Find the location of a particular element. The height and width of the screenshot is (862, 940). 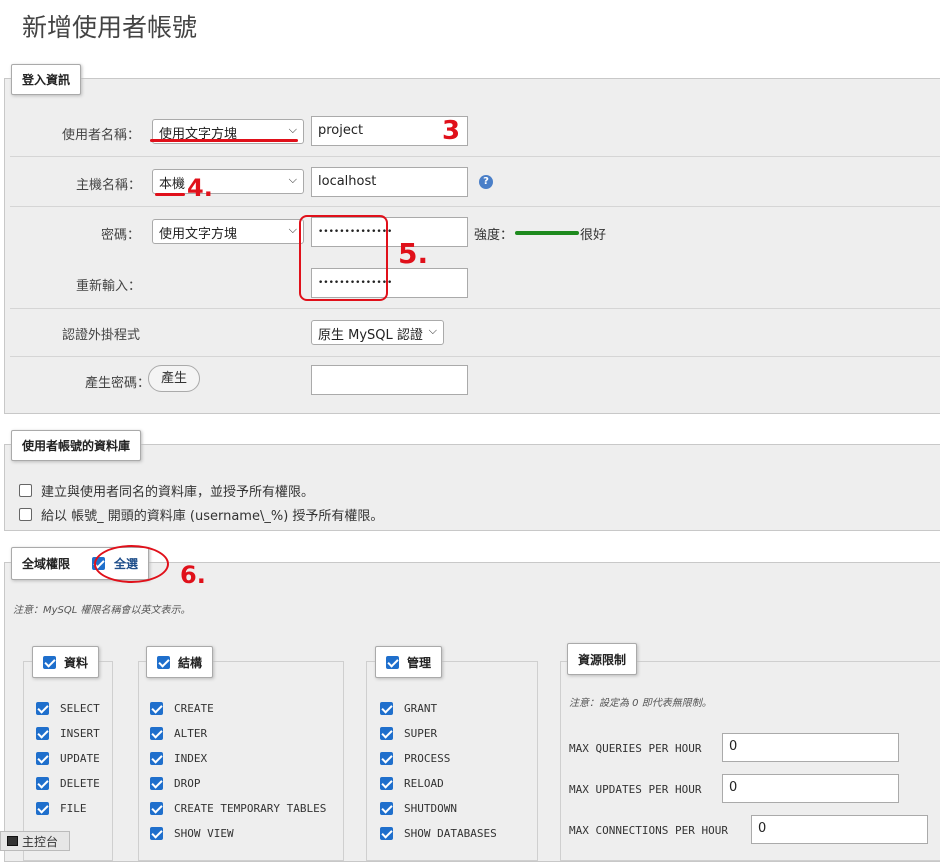

auth-plugin-row: 認證外掛程式 原生 MySQL 認證 ⌵ is located at coordinates (475, 333).